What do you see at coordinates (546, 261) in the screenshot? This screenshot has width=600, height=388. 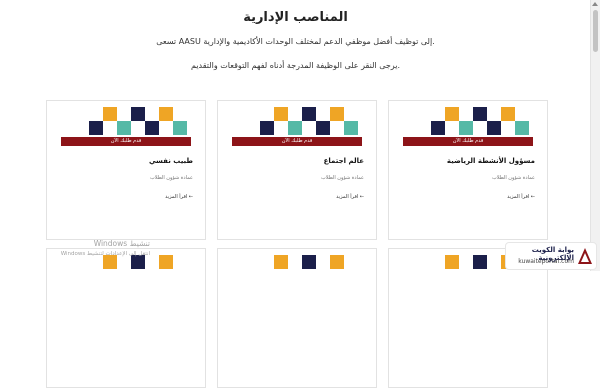 I see `logo-english-text: kuwaiteportal.com` at bounding box center [546, 261].